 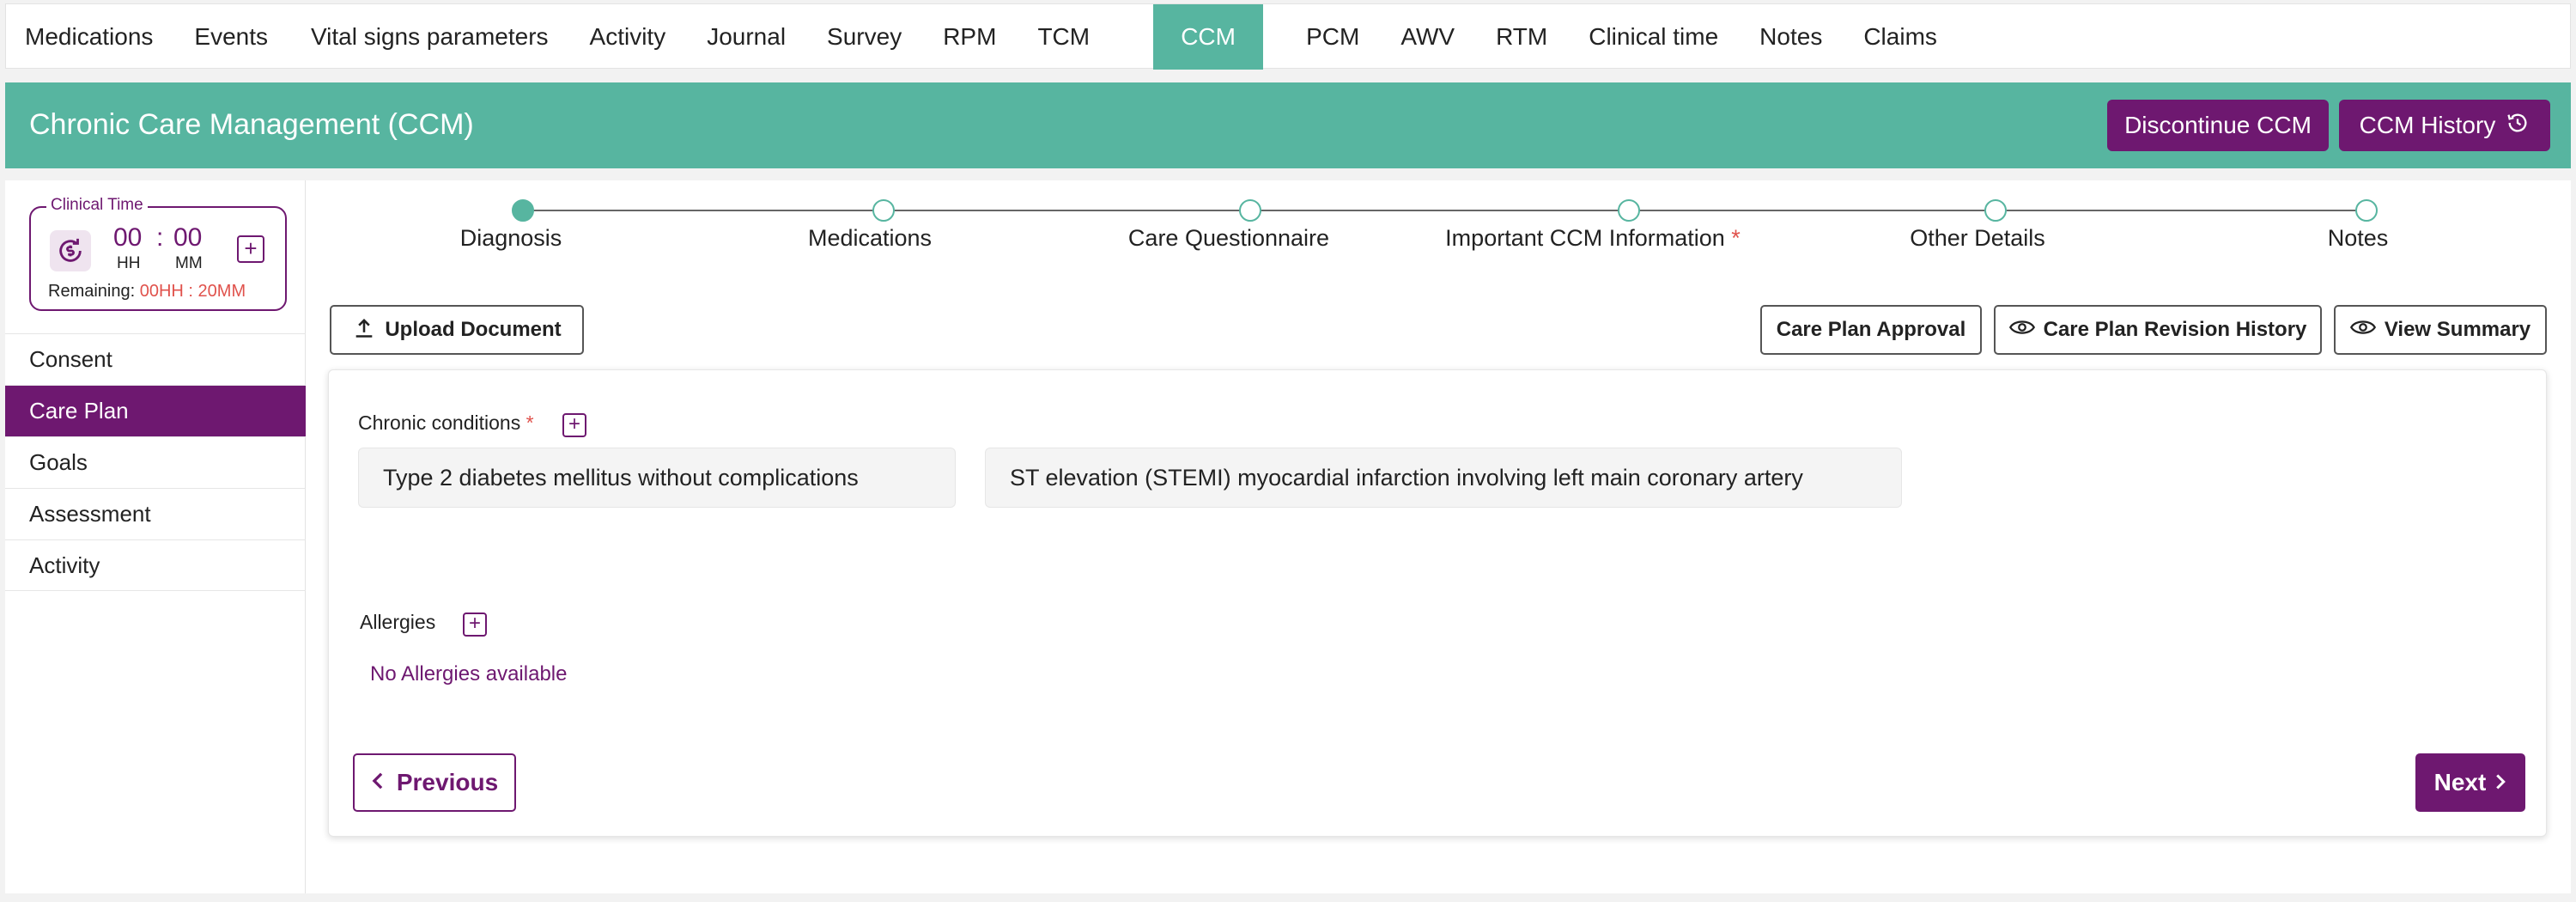 I want to click on remaining-time: Remaining: 00HH : 20MM, so click(x=147, y=292).